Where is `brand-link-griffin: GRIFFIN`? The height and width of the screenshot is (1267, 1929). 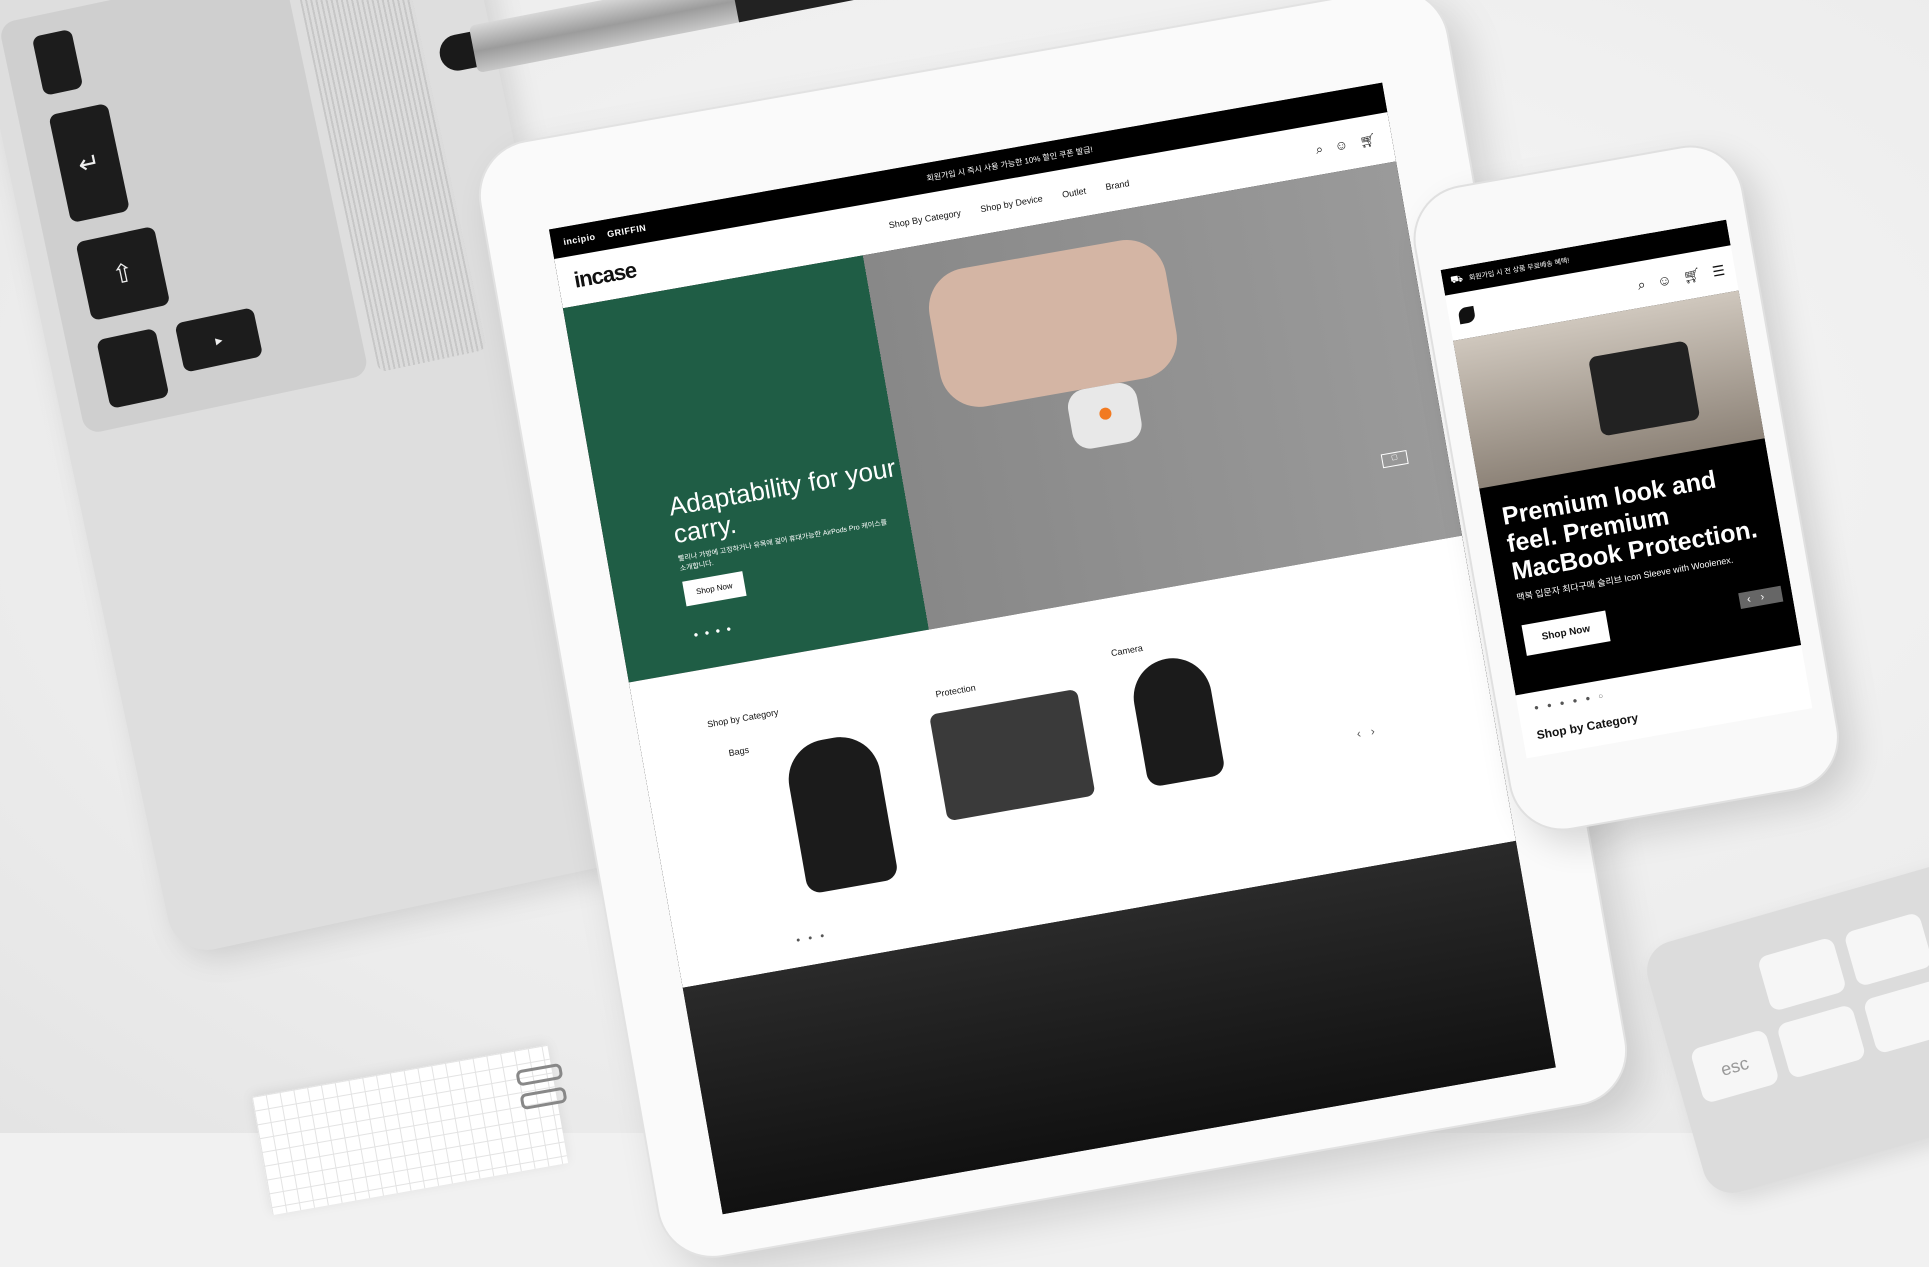 brand-link-griffin: GRIFFIN is located at coordinates (626, 231).